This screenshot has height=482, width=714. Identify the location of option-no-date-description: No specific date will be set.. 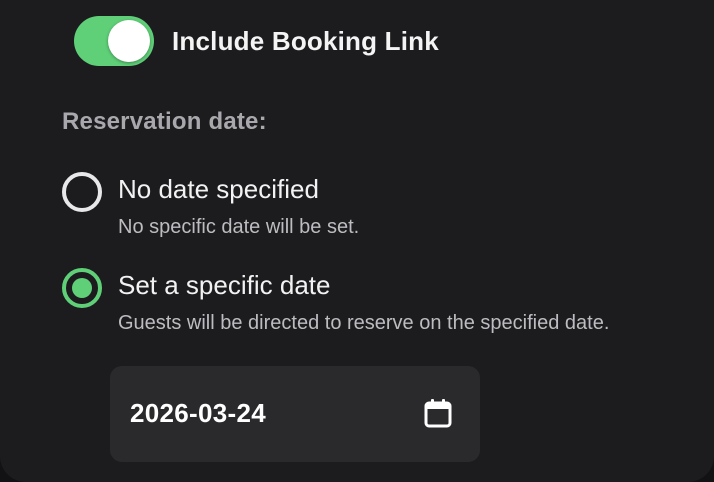
(239, 227).